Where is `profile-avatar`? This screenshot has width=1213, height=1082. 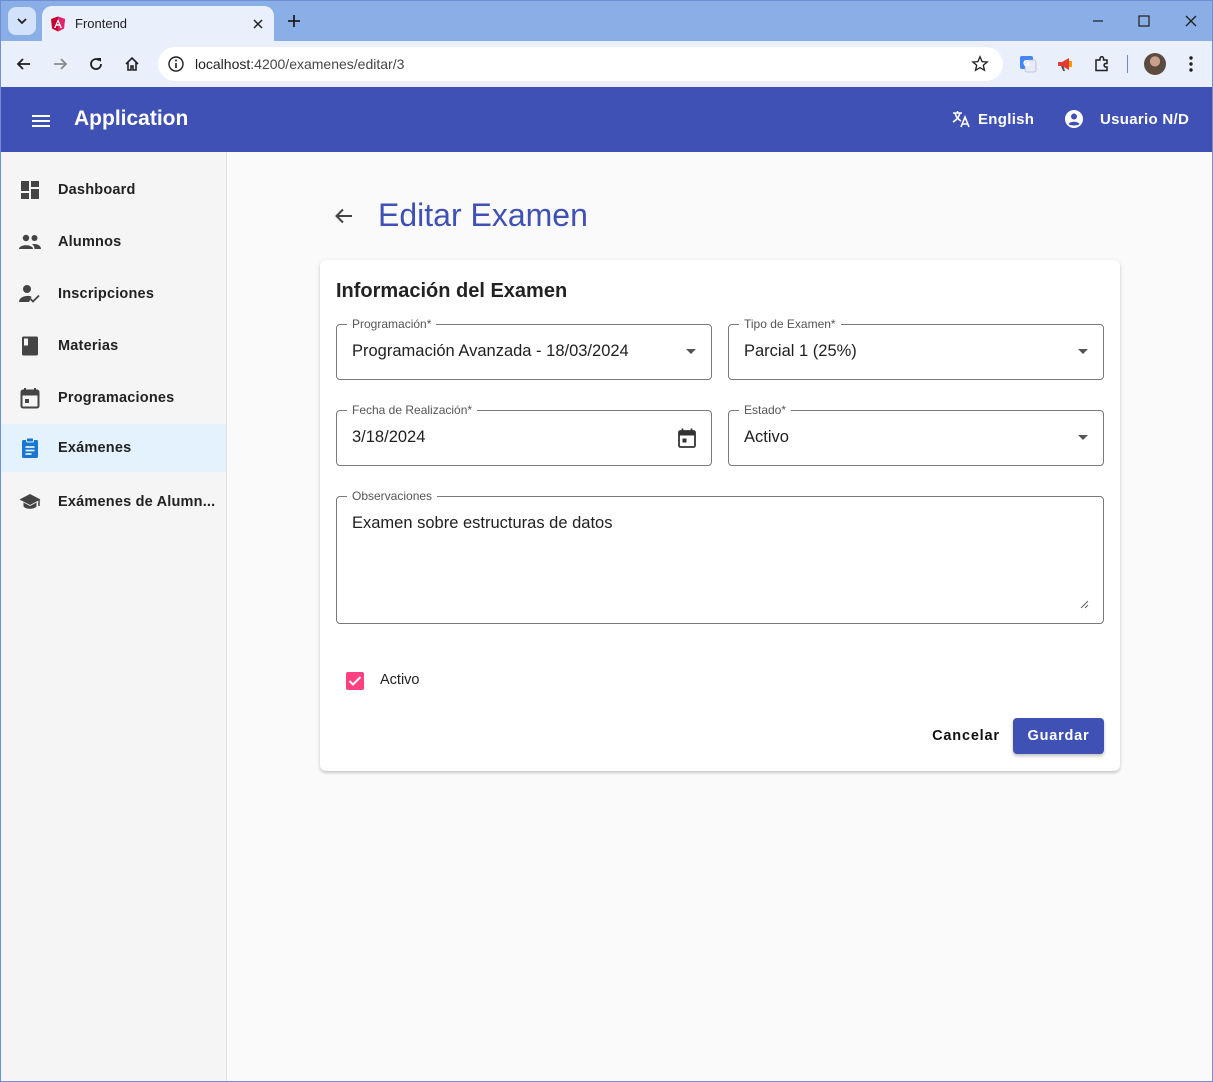
profile-avatar is located at coordinates (1155, 64).